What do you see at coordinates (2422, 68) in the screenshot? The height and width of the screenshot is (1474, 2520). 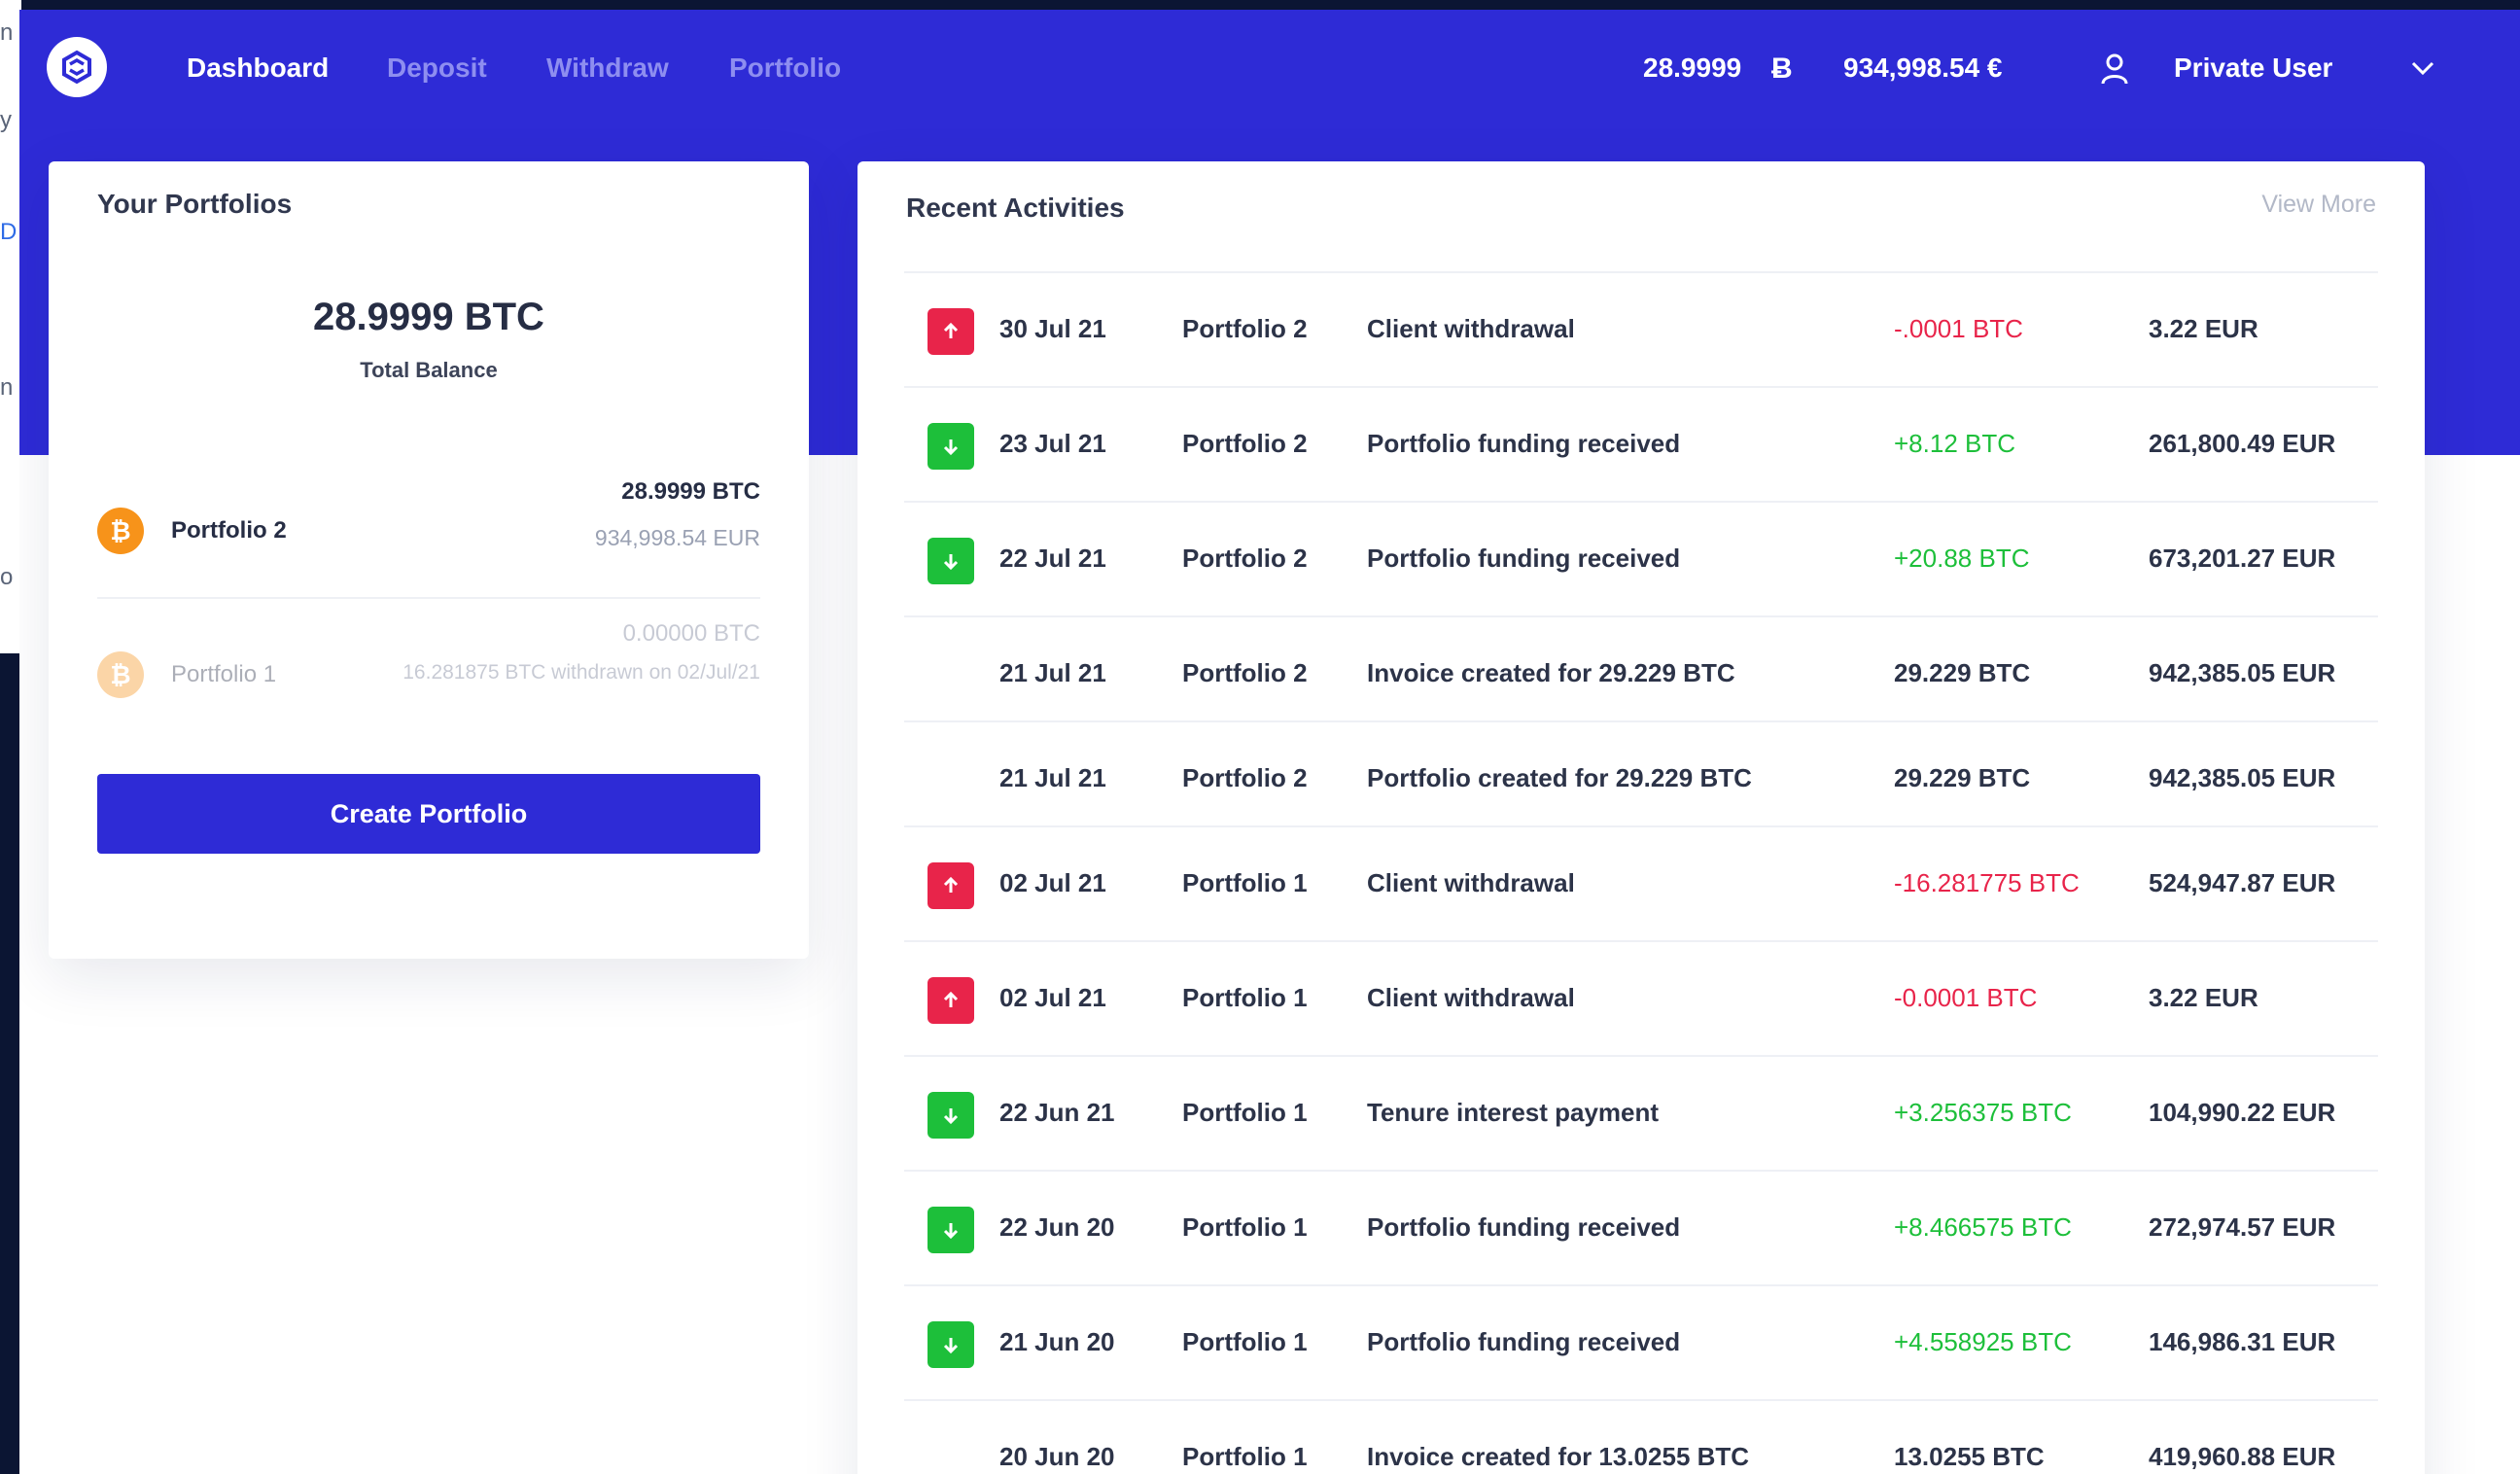 I see `chevron-down-icon` at bounding box center [2422, 68].